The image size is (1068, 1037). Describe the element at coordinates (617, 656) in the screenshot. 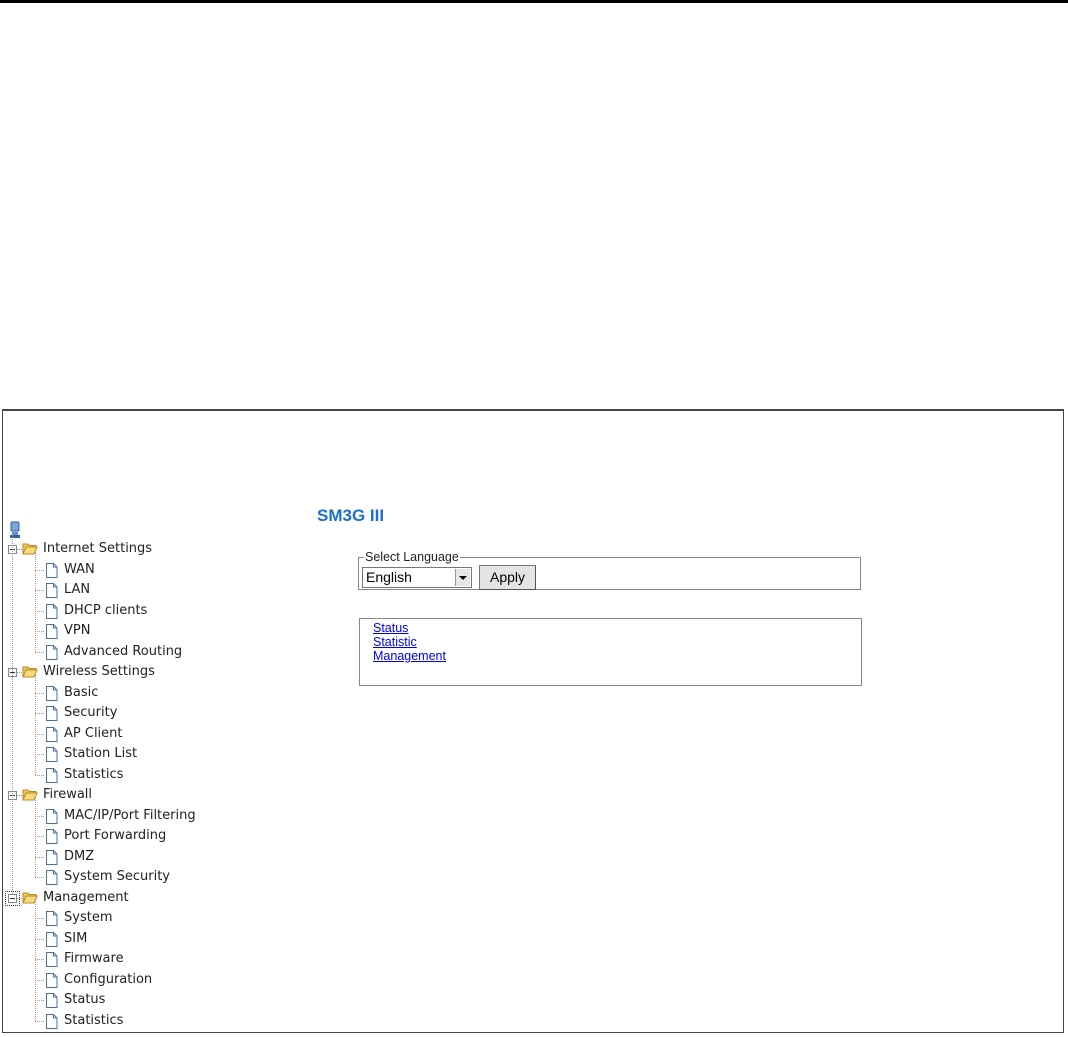

I see `management-link: Management` at that location.